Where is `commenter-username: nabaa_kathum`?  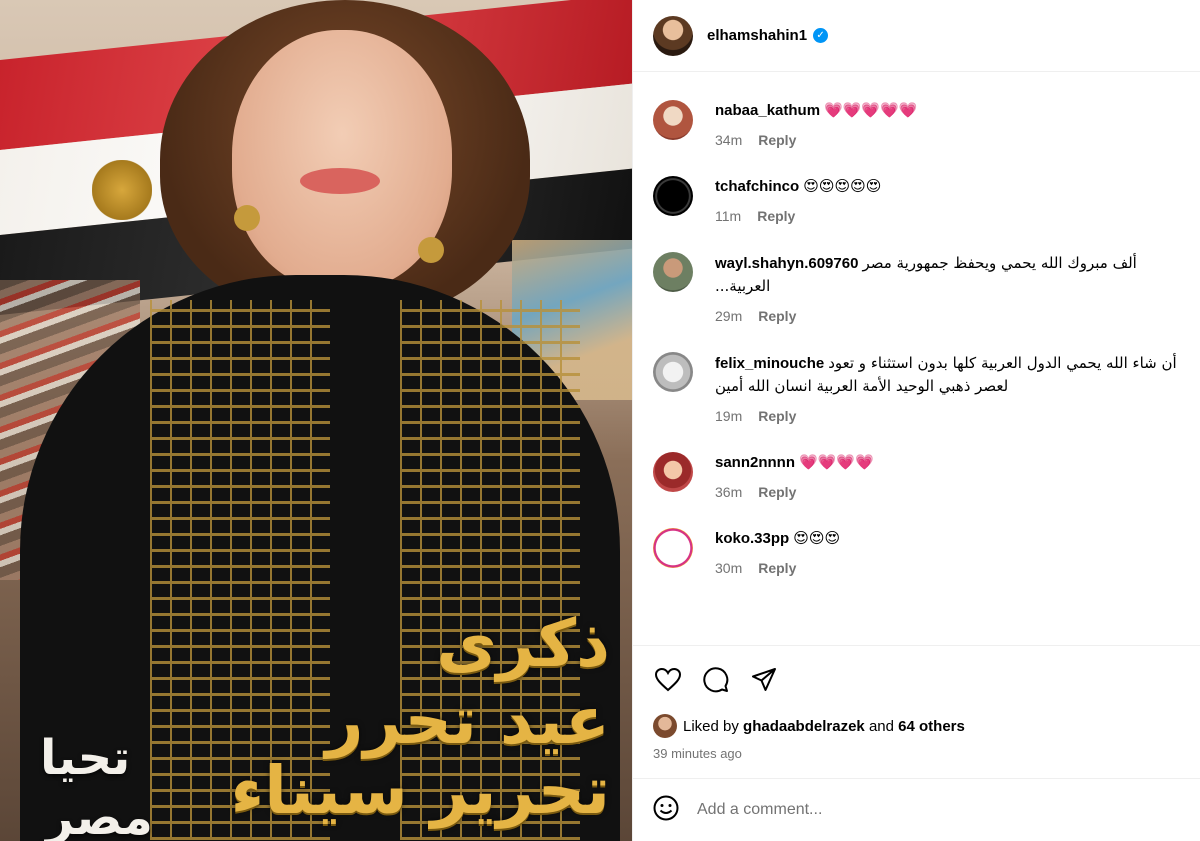
commenter-username: nabaa_kathum is located at coordinates (767, 110).